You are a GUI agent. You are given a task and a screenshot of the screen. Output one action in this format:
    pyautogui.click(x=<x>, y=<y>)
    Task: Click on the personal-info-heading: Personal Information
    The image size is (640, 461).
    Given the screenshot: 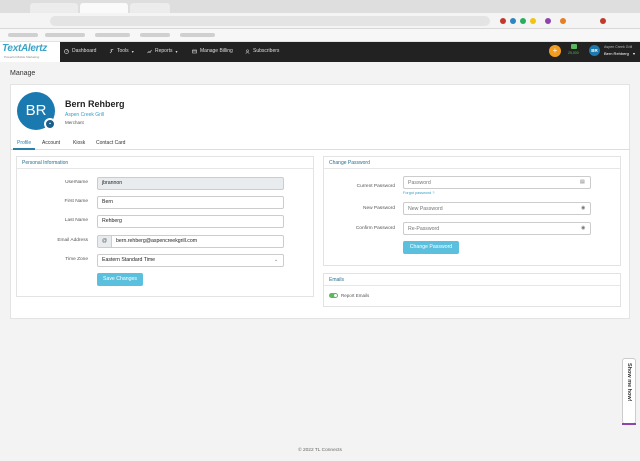 What is the action you would take?
    pyautogui.click(x=45, y=163)
    